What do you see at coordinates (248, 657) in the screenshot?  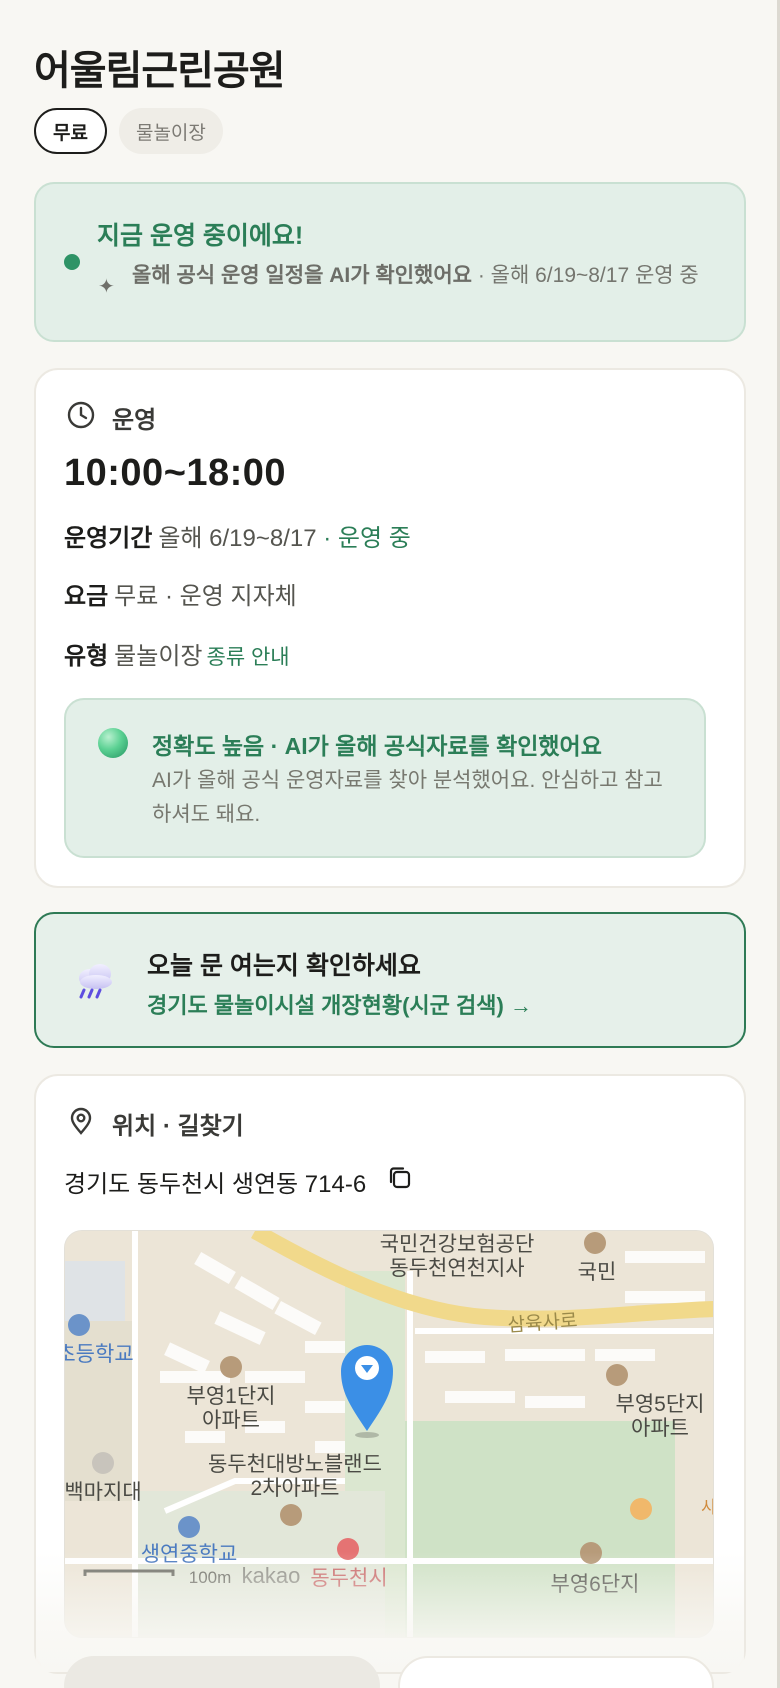 I see `type-guide-link: 종류 안내` at bounding box center [248, 657].